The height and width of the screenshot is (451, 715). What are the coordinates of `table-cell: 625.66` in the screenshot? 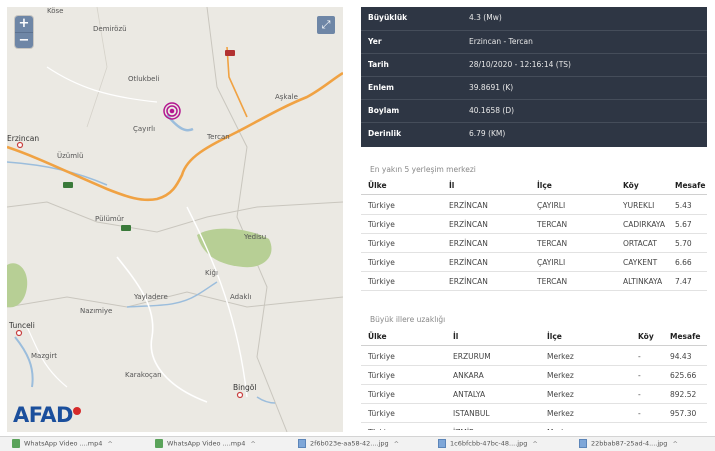 It's located at (683, 375).